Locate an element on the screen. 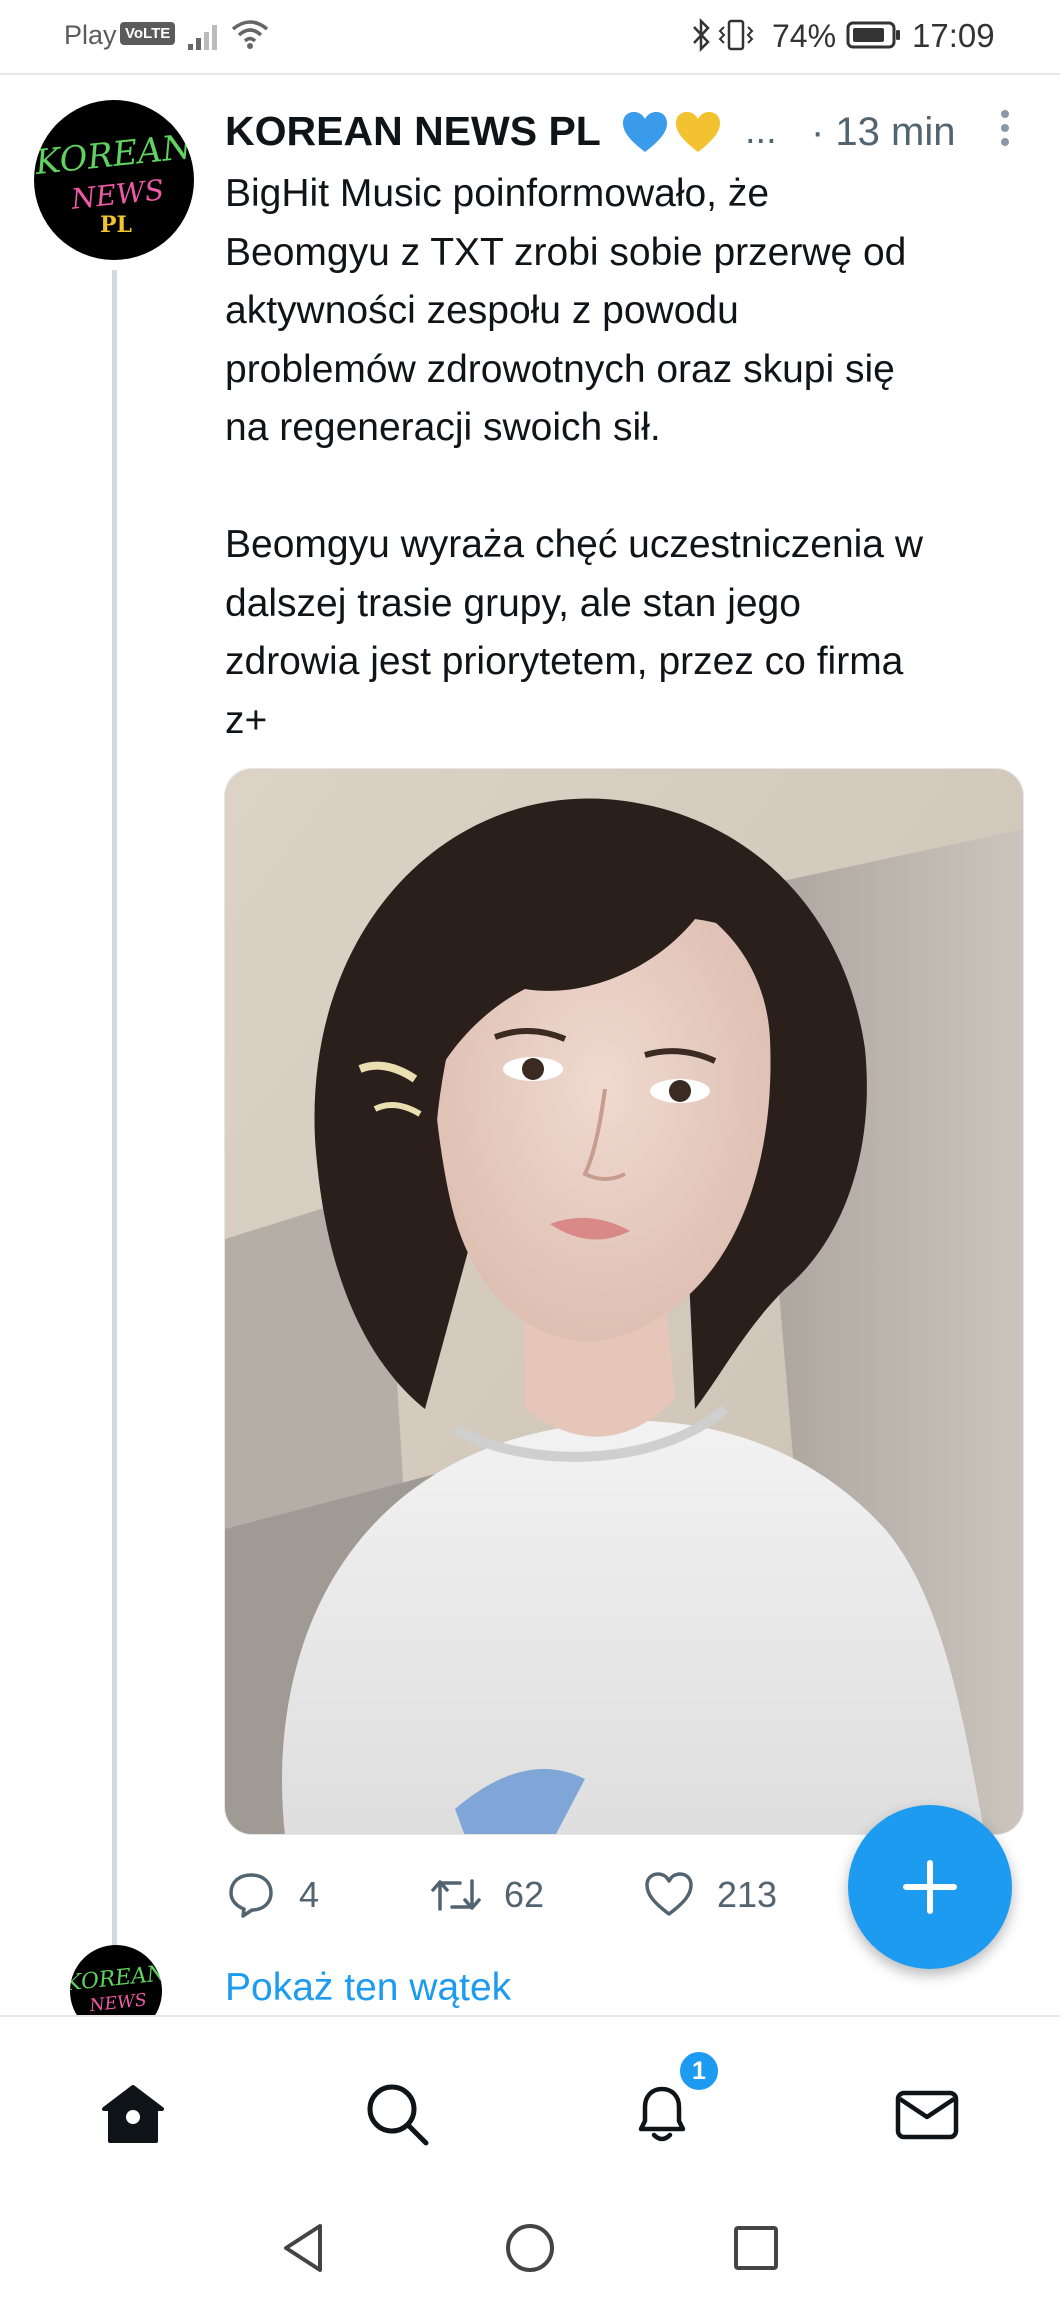 The height and width of the screenshot is (2297, 1060). bluetooth-icon is located at coordinates (701, 35).